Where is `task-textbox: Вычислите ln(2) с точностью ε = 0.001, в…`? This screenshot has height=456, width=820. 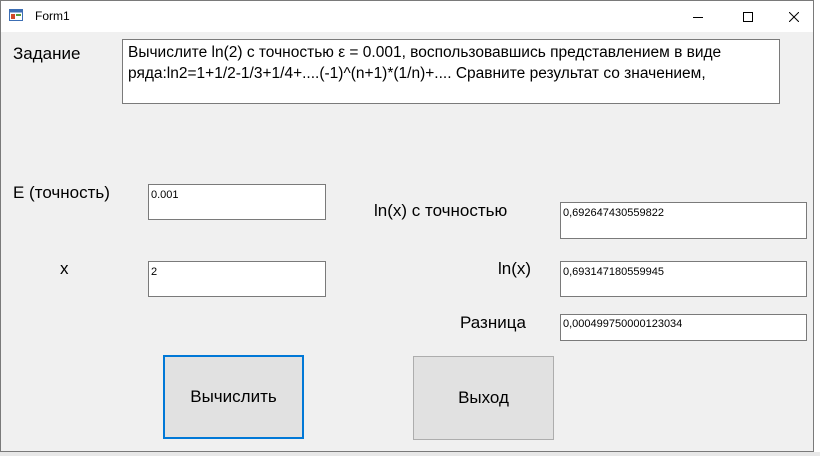 task-textbox: Вычислите ln(2) с точностью ε = 0.001, в… is located at coordinates (451, 71).